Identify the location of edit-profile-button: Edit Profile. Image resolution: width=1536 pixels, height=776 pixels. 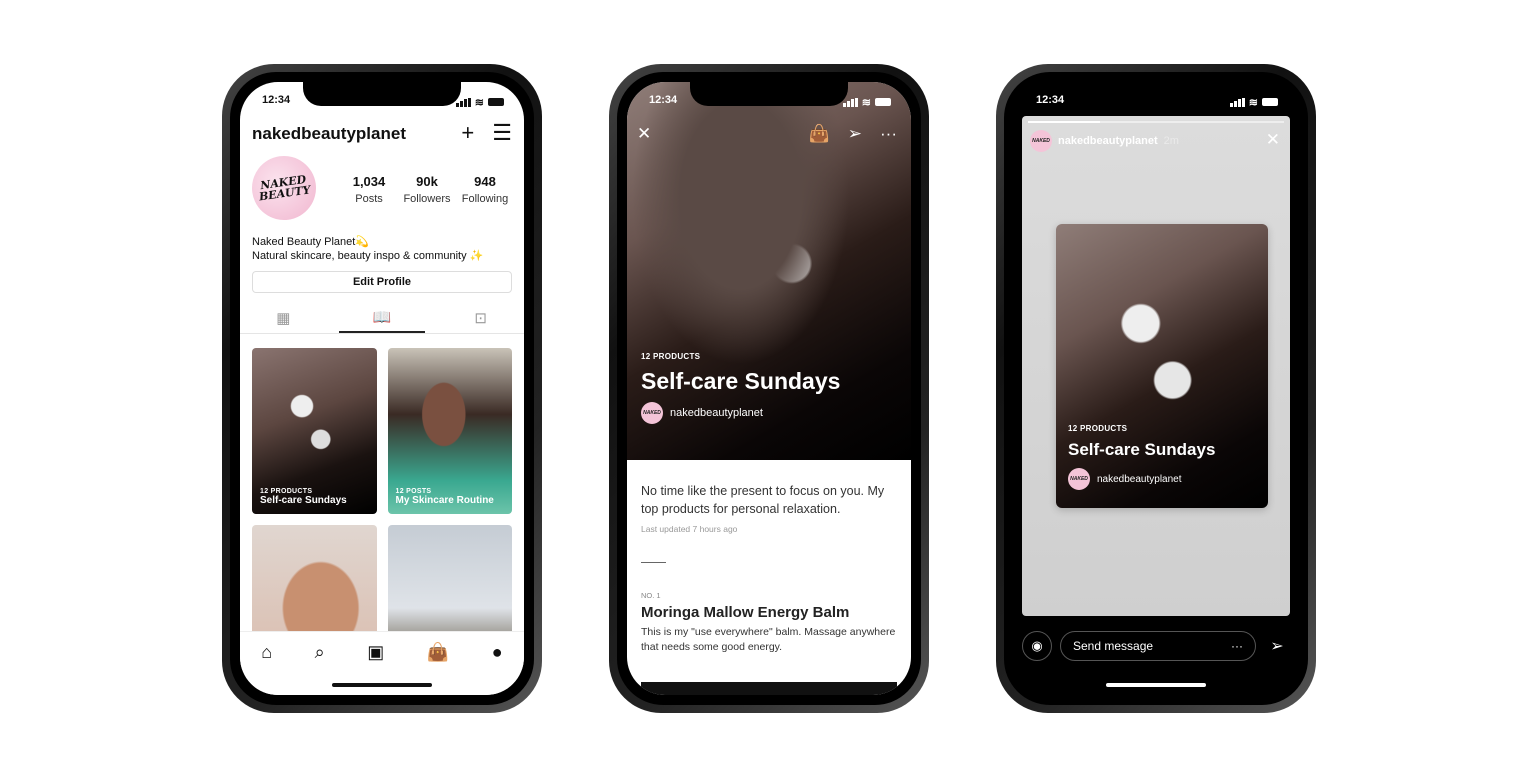
(382, 282).